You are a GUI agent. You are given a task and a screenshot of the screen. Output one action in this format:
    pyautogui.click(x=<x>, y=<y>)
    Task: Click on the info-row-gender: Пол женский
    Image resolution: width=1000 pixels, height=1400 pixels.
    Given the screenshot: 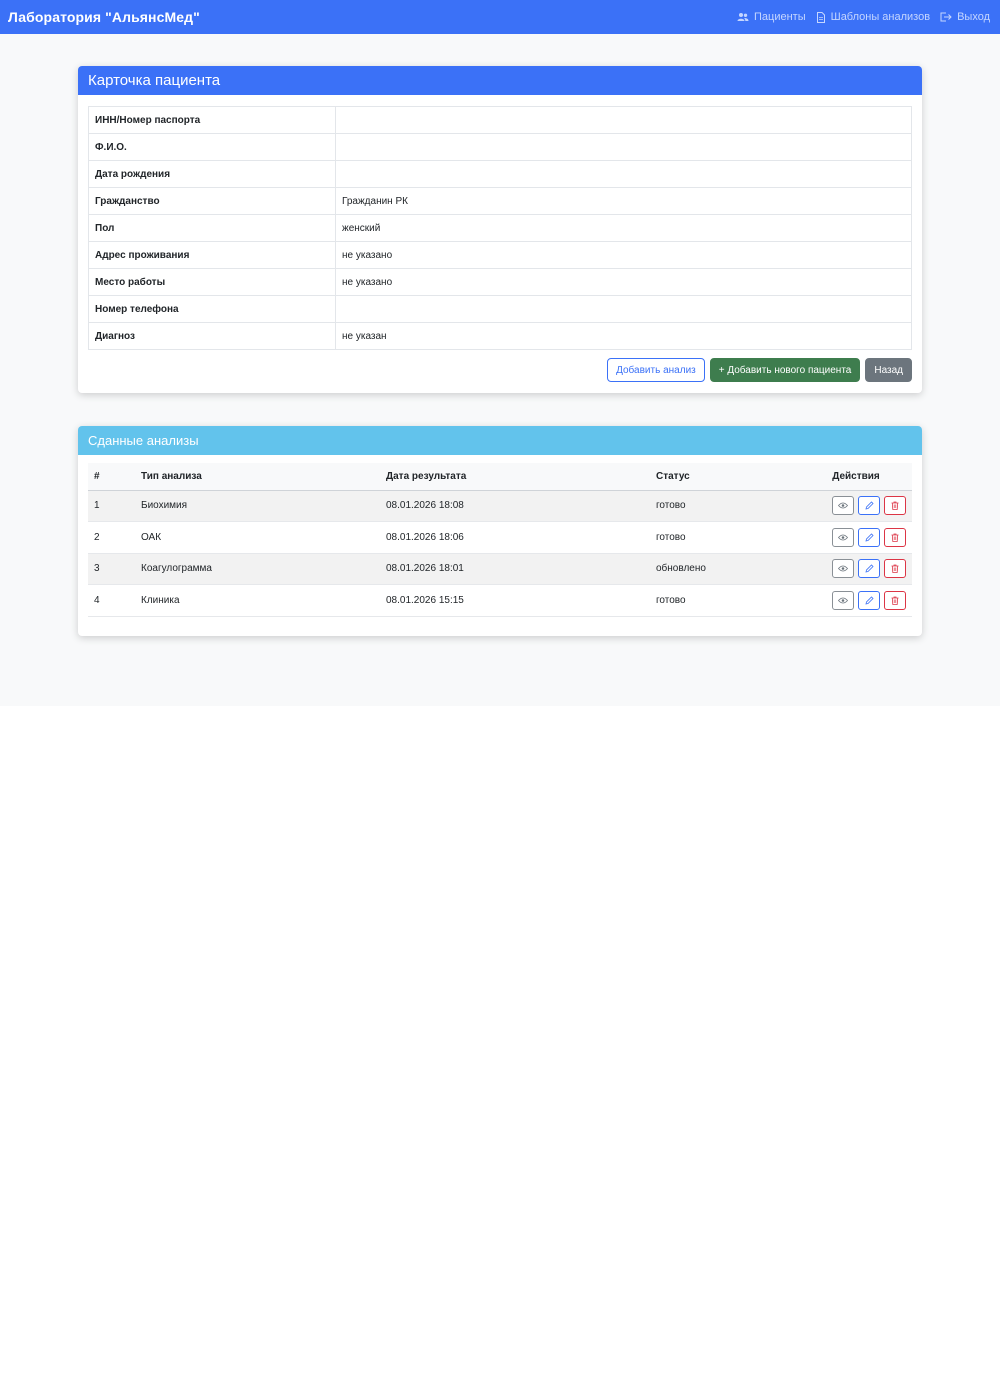 What is the action you would take?
    pyautogui.click(x=500, y=228)
    